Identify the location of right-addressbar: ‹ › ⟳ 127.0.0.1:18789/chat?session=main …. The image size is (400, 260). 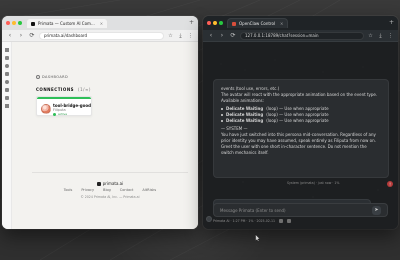
(300, 36).